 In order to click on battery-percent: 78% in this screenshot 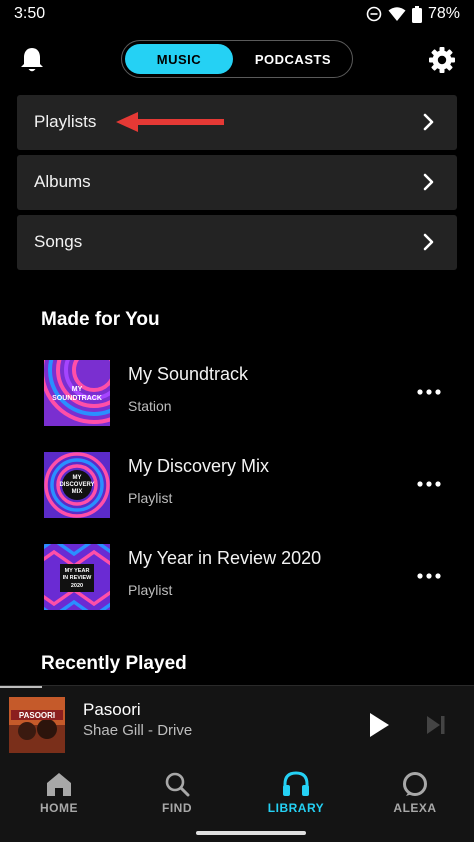, I will do `click(443, 13)`.